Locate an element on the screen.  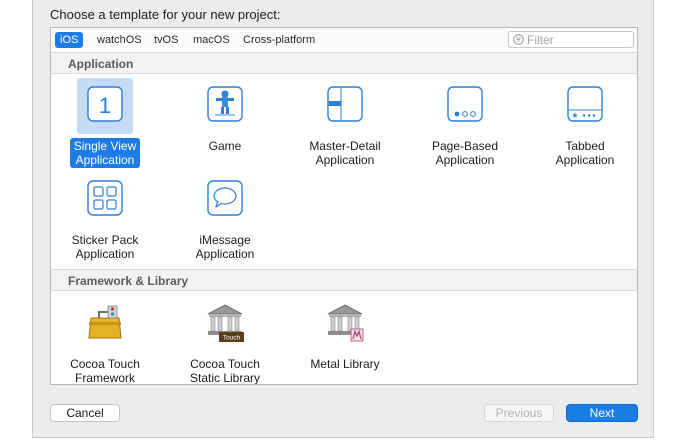
tab-cross-platform: Cross-platform is located at coordinates (279, 40).